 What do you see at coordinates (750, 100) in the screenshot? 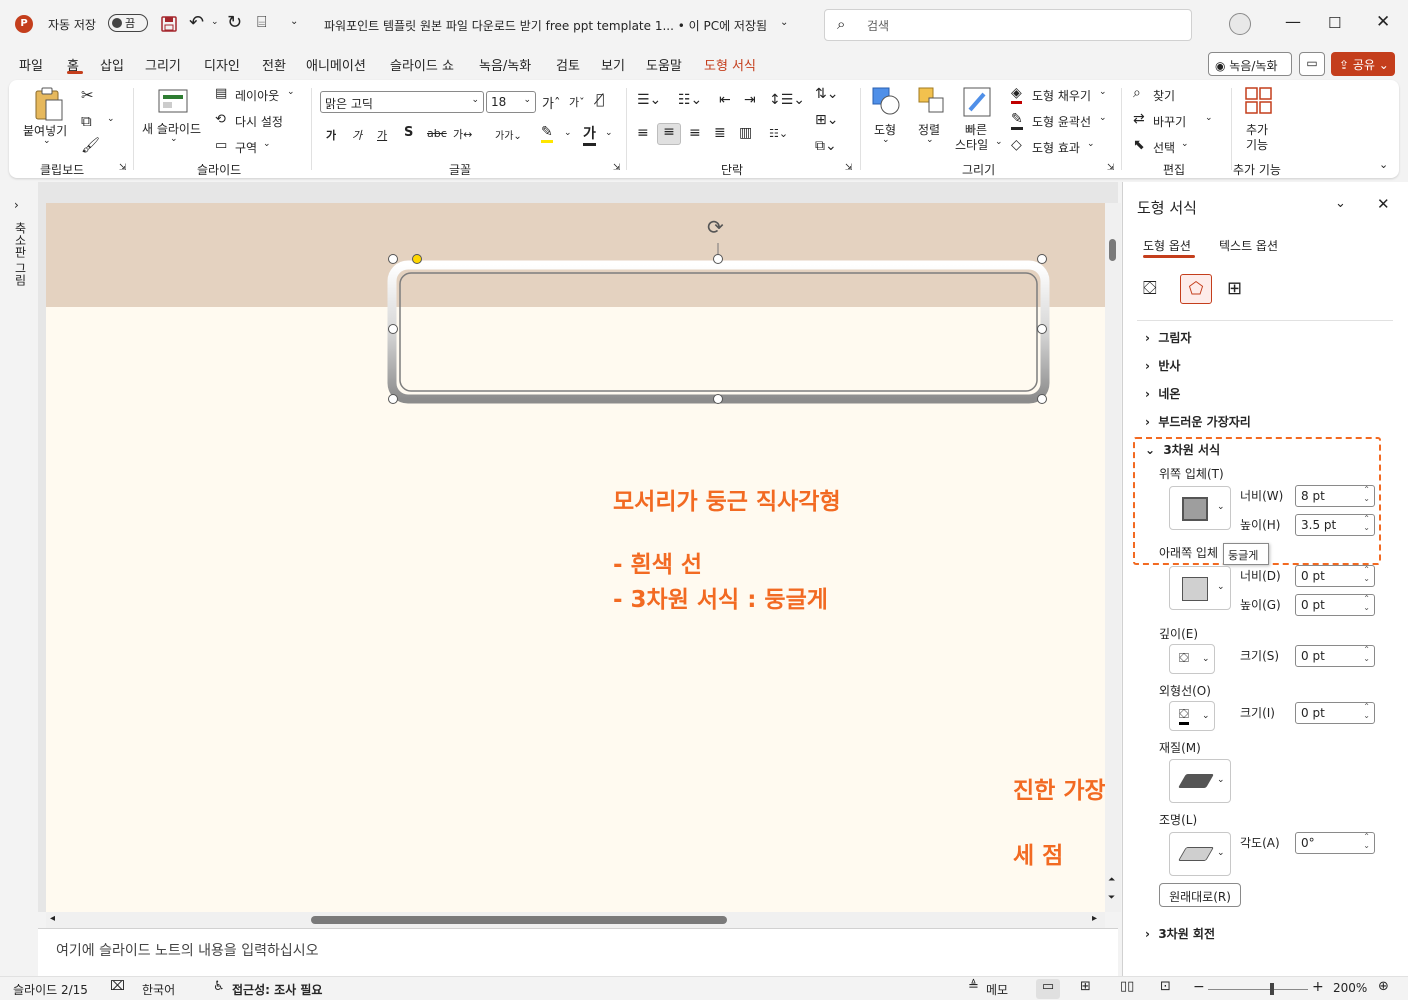
I see `increase-indent-icon: ⇥` at bounding box center [750, 100].